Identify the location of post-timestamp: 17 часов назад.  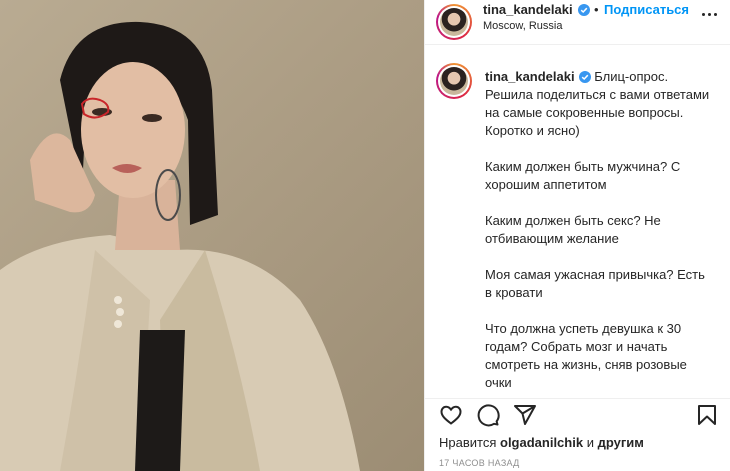
(479, 463).